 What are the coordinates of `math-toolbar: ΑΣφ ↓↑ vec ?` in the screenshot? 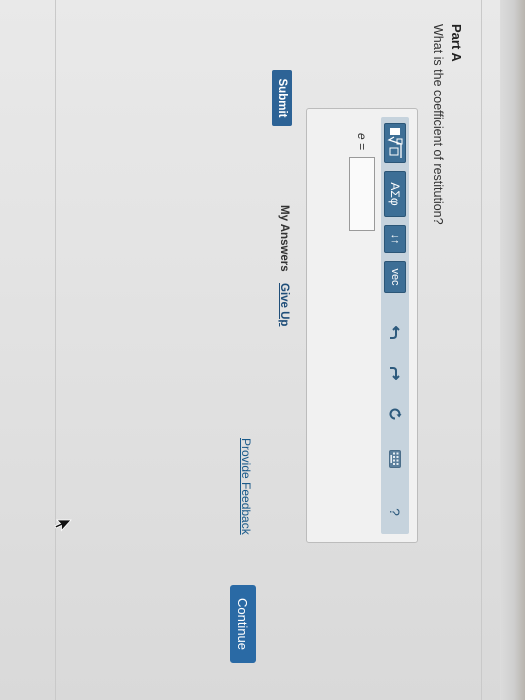 It's located at (395, 325).